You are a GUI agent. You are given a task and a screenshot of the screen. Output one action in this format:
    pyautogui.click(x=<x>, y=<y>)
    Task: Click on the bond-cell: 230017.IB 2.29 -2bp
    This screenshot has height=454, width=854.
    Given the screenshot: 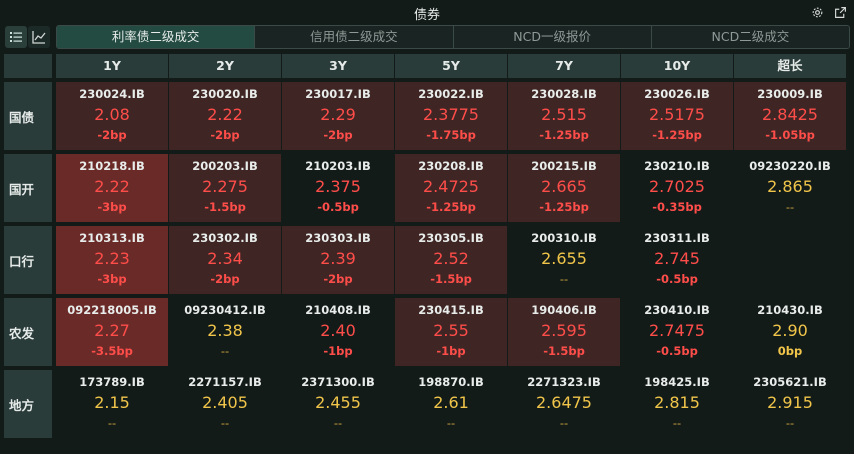 What is the action you would take?
    pyautogui.click(x=338, y=116)
    